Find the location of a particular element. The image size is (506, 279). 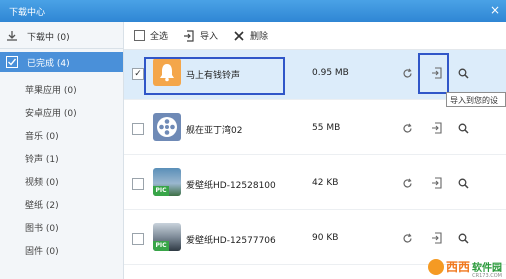

sidebar-item-books: 图书 (0) is located at coordinates (42, 227).